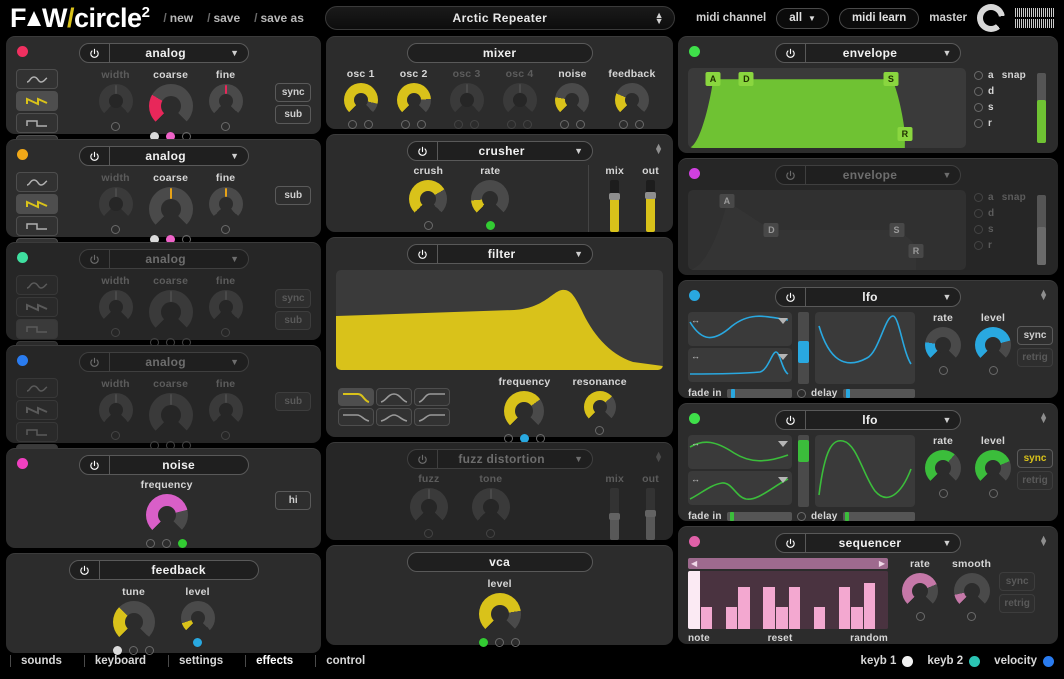 Image resolution: width=1064 pixels, height=679 pixels. I want to click on lfo-select-1: lfo ▼, so click(868, 297).